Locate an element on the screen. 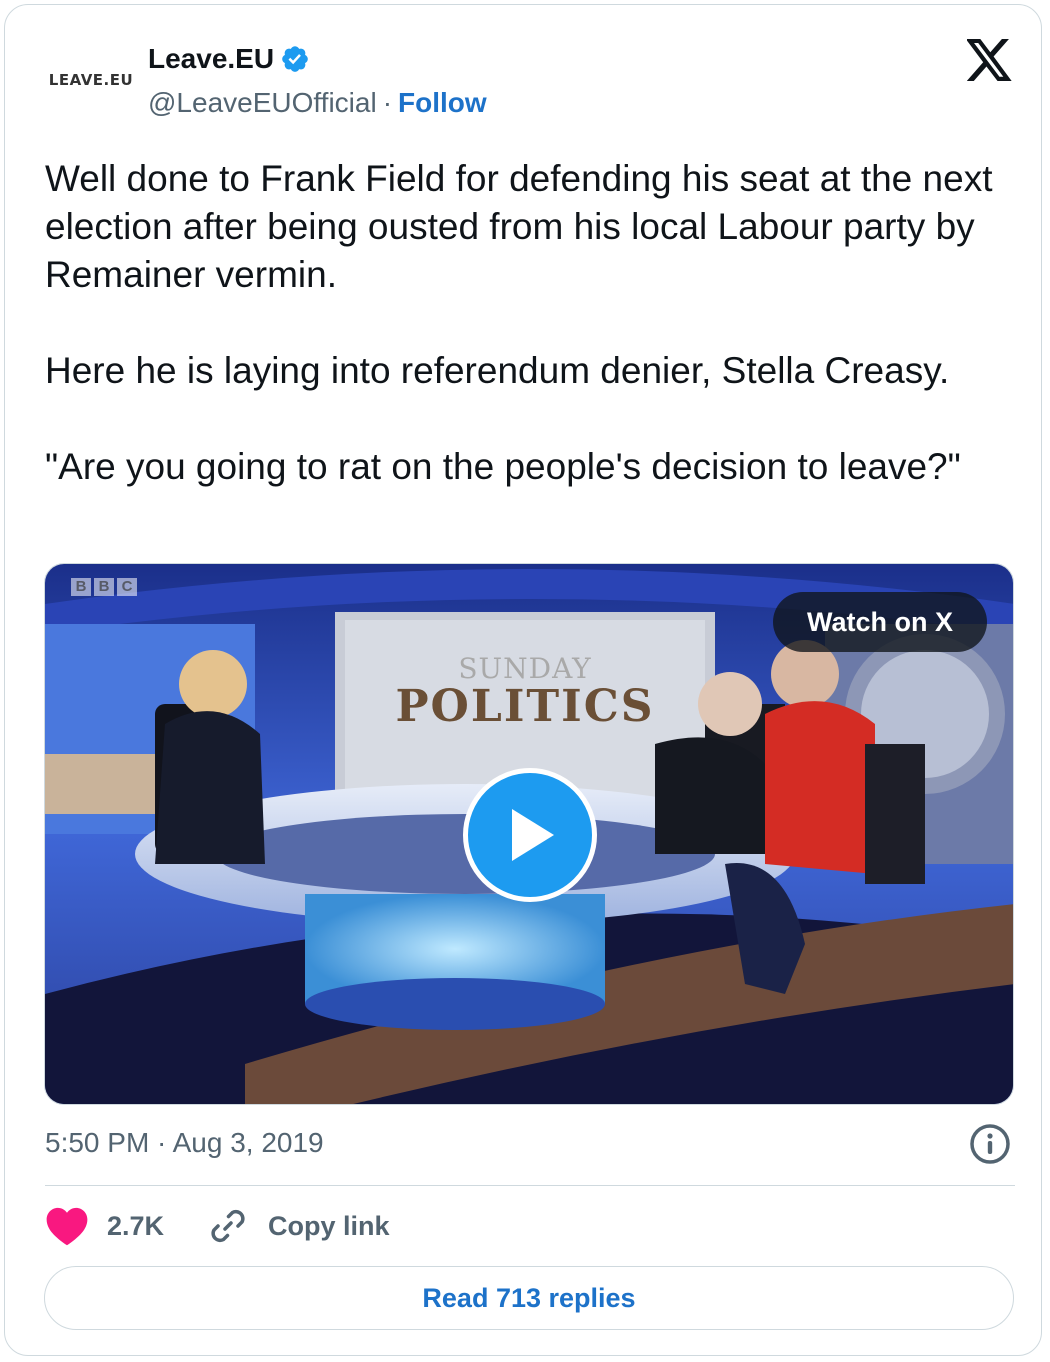  bbc-logo: B B C is located at coordinates (104, 587).